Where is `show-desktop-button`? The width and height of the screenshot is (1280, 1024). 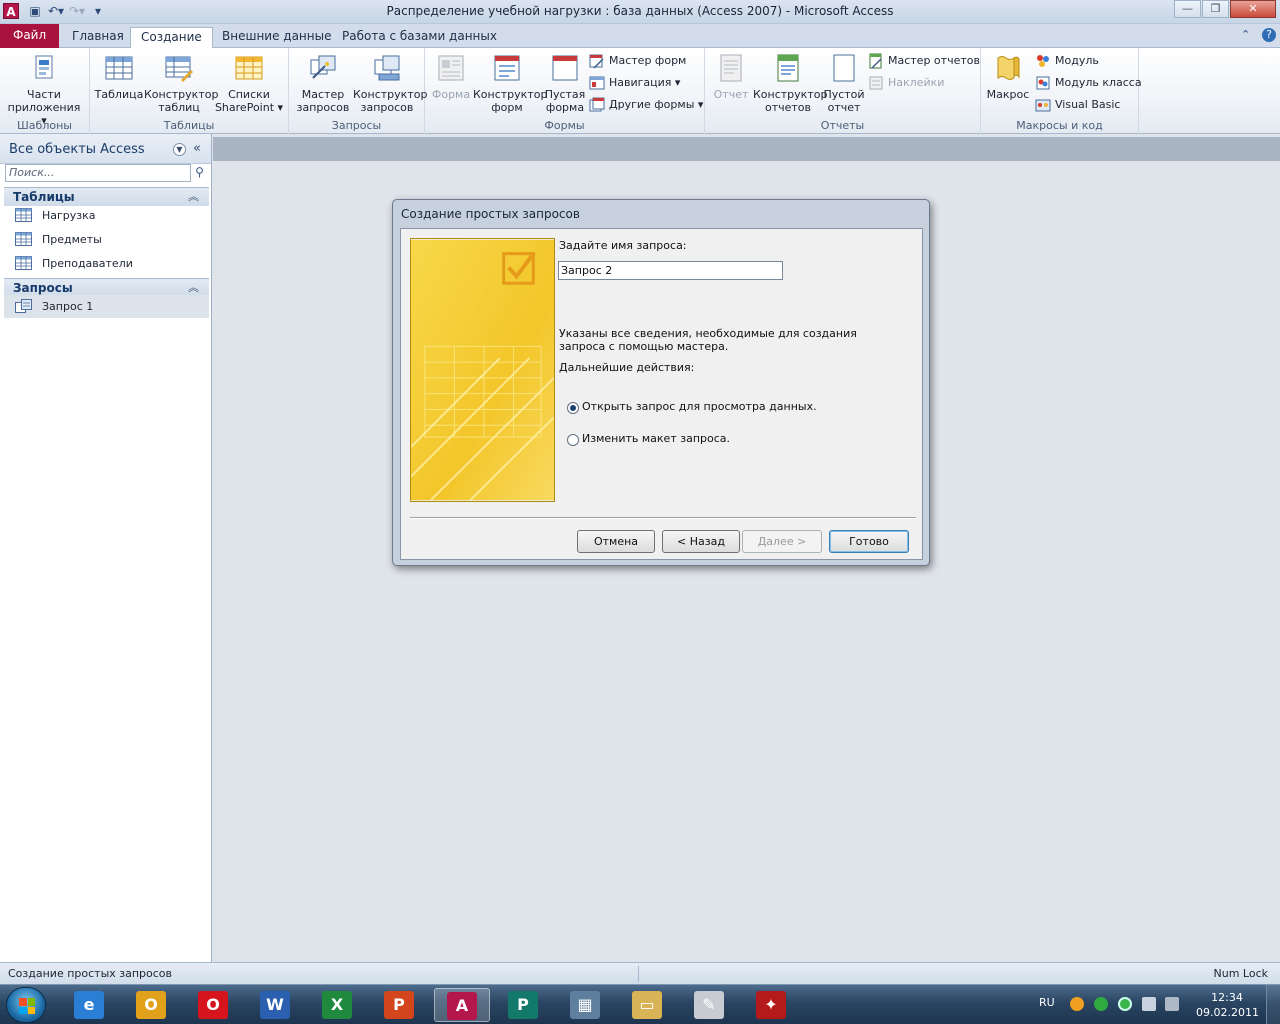 show-desktop-button is located at coordinates (1273, 1004).